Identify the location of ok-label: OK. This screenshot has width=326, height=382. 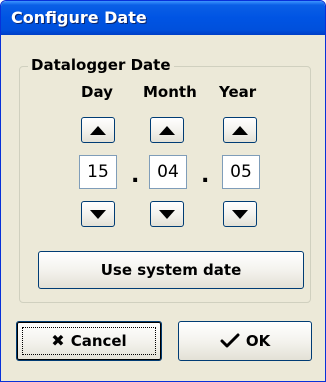
(258, 341).